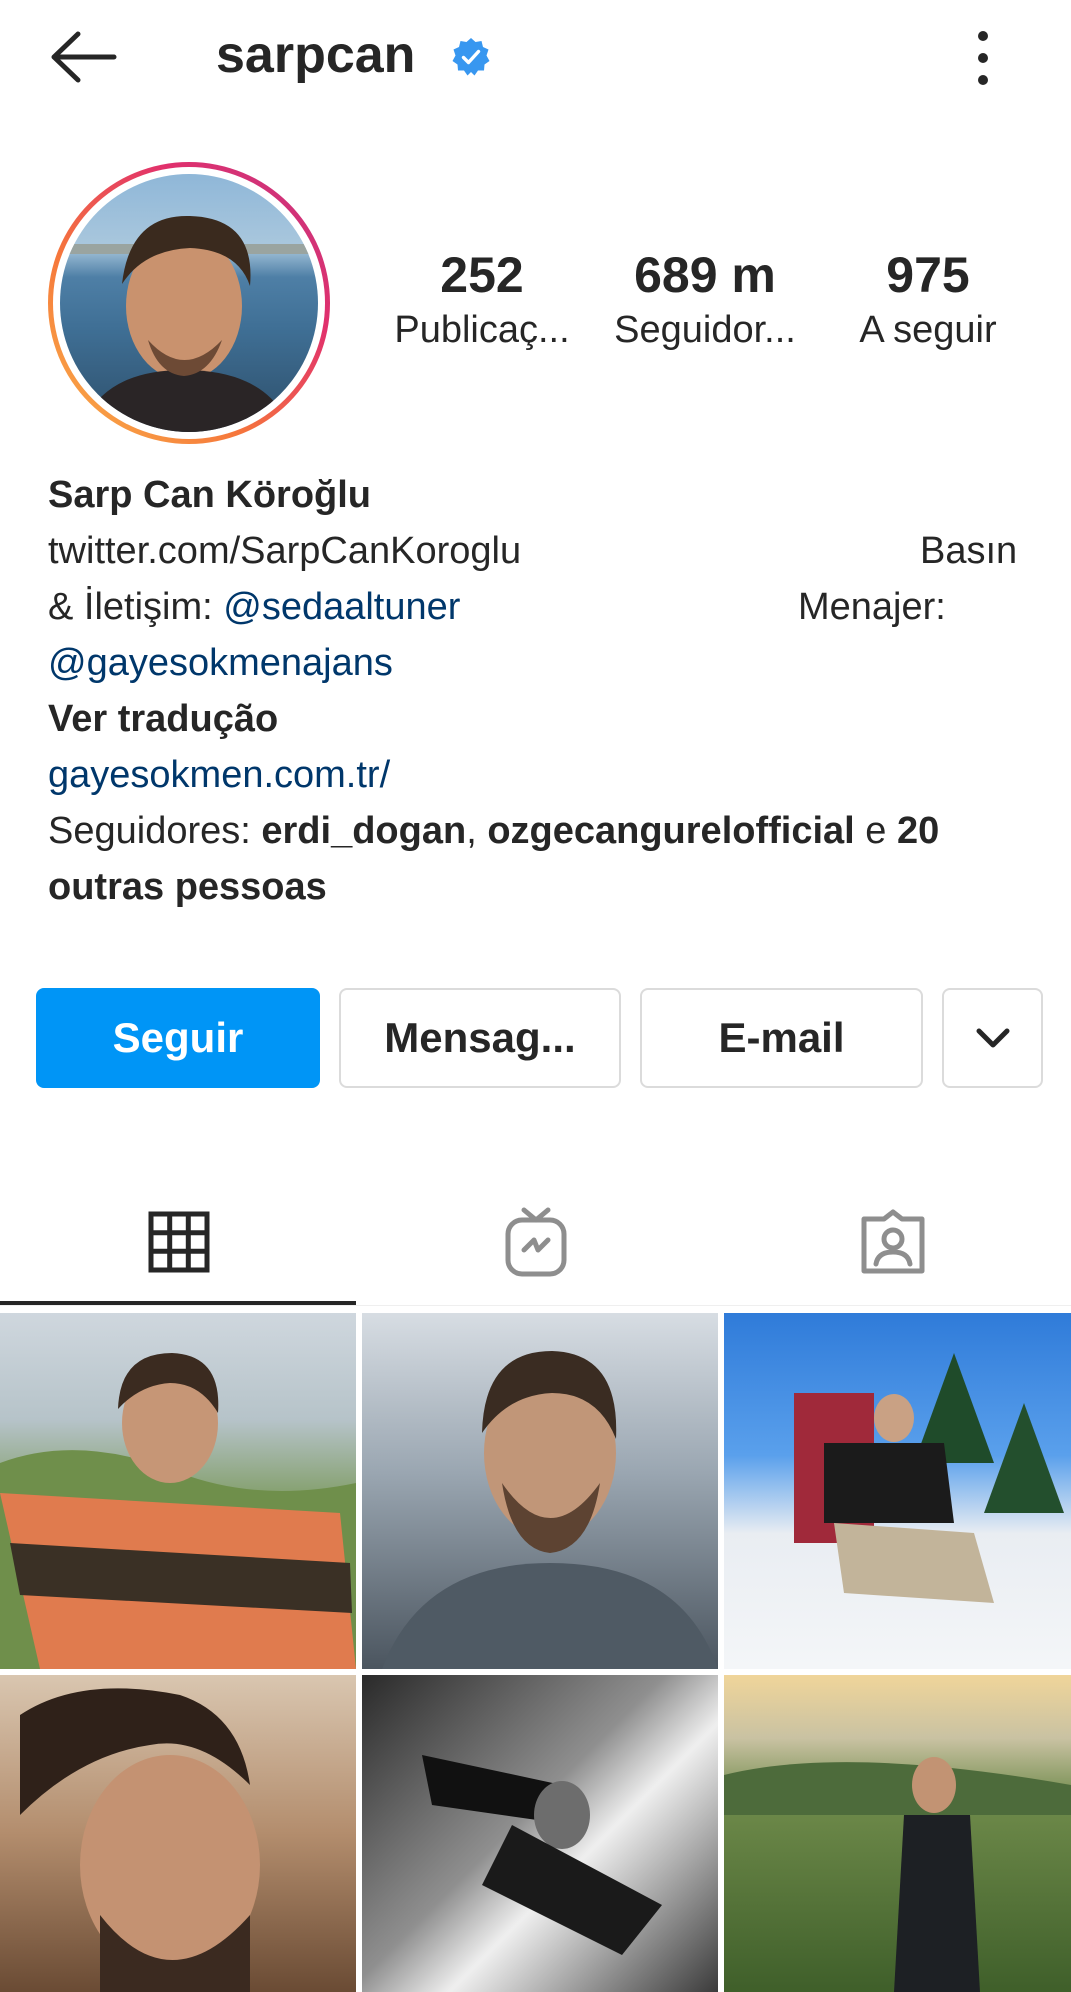 This screenshot has width=1071, height=1992. Describe the element at coordinates (983, 58) in the screenshot. I see `more-options-icon` at that location.